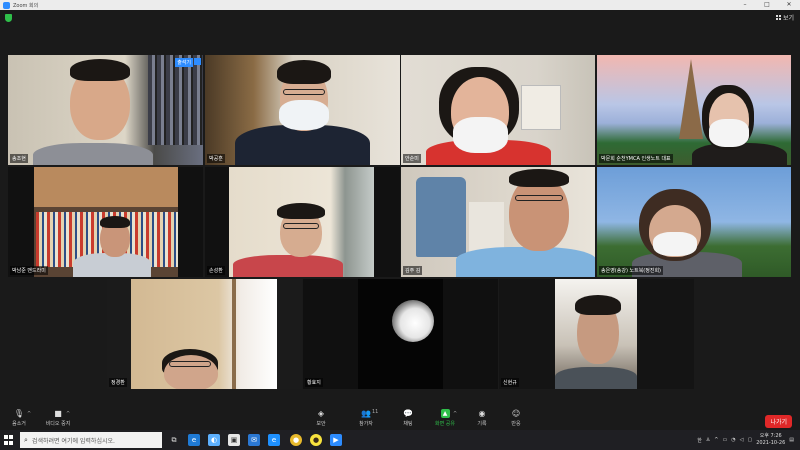  I want to click on view-button: 보기, so click(784, 17).